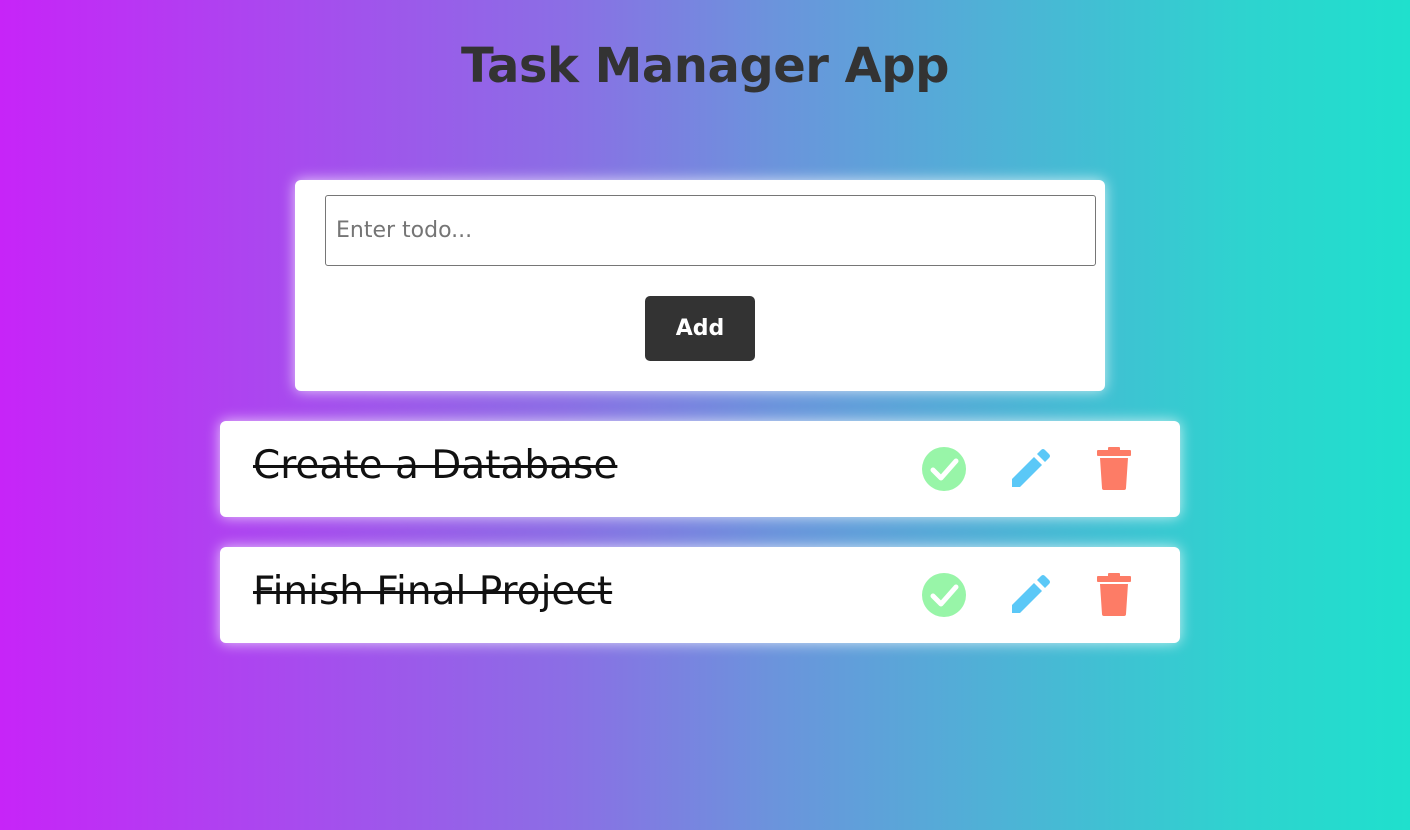  What do you see at coordinates (700, 595) in the screenshot?
I see `task-item: Finish Final Project` at bounding box center [700, 595].